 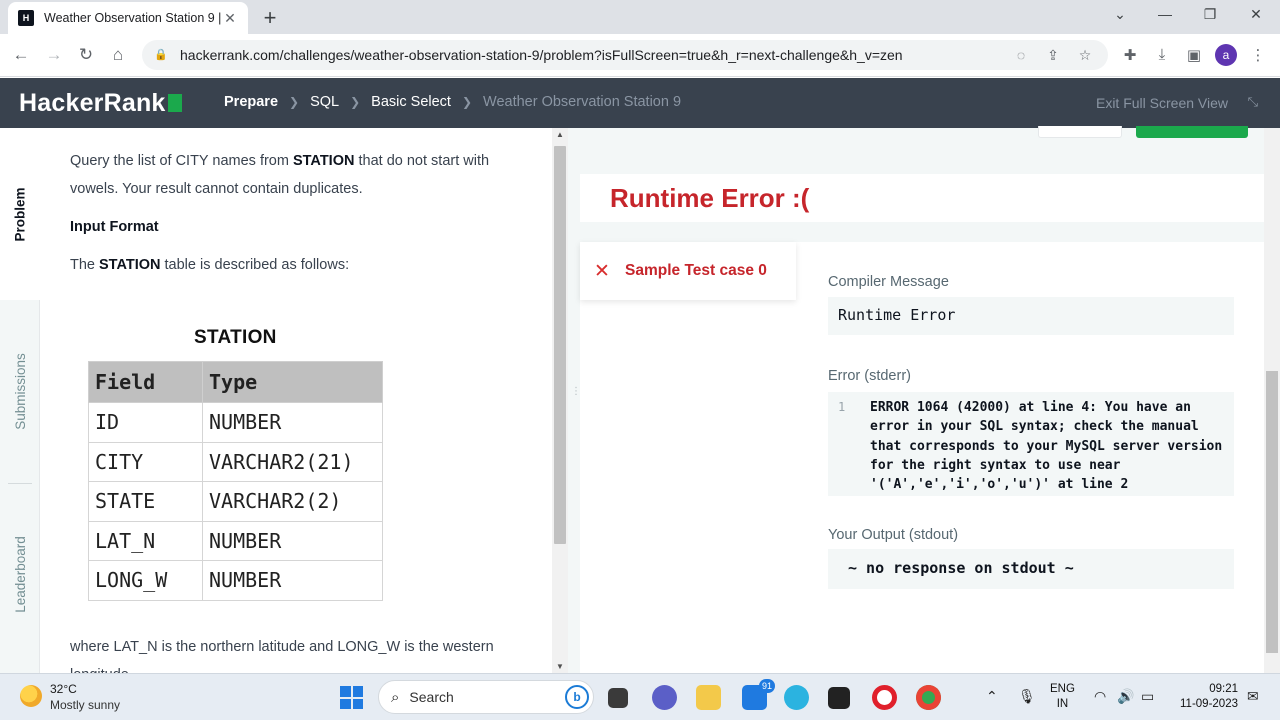 I want to click on stdout-box: ~ no response on stdout ~, so click(x=1031, y=569).